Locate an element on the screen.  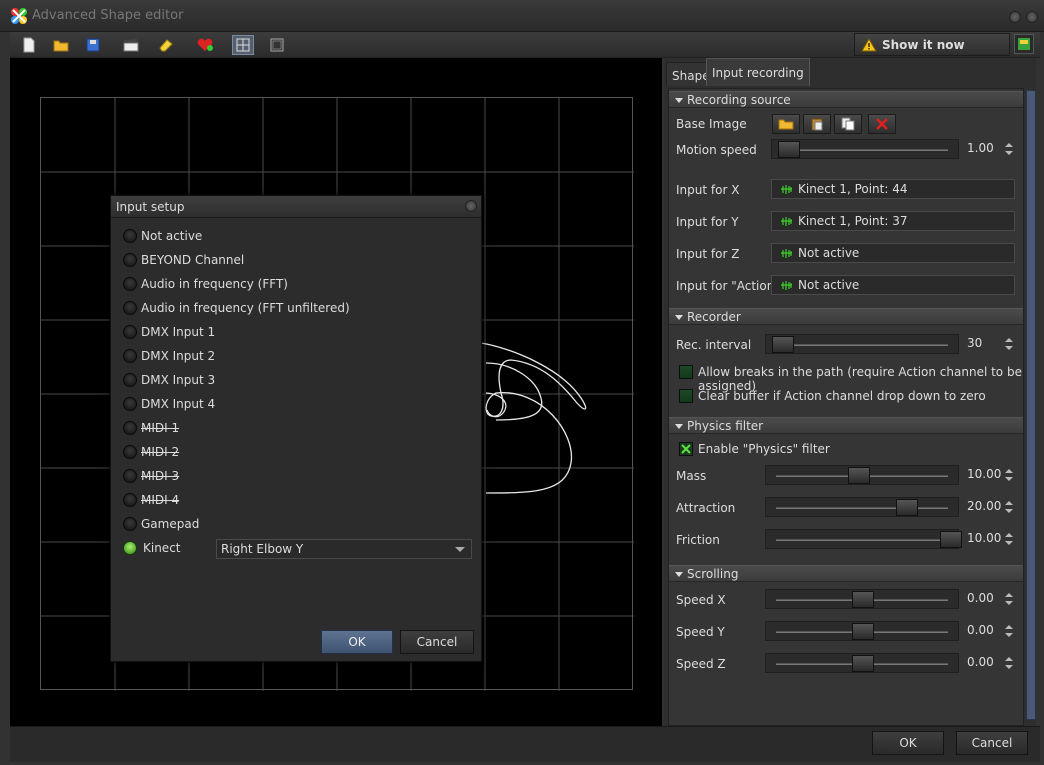
dialog-cancel-button: Cancel is located at coordinates (437, 642).